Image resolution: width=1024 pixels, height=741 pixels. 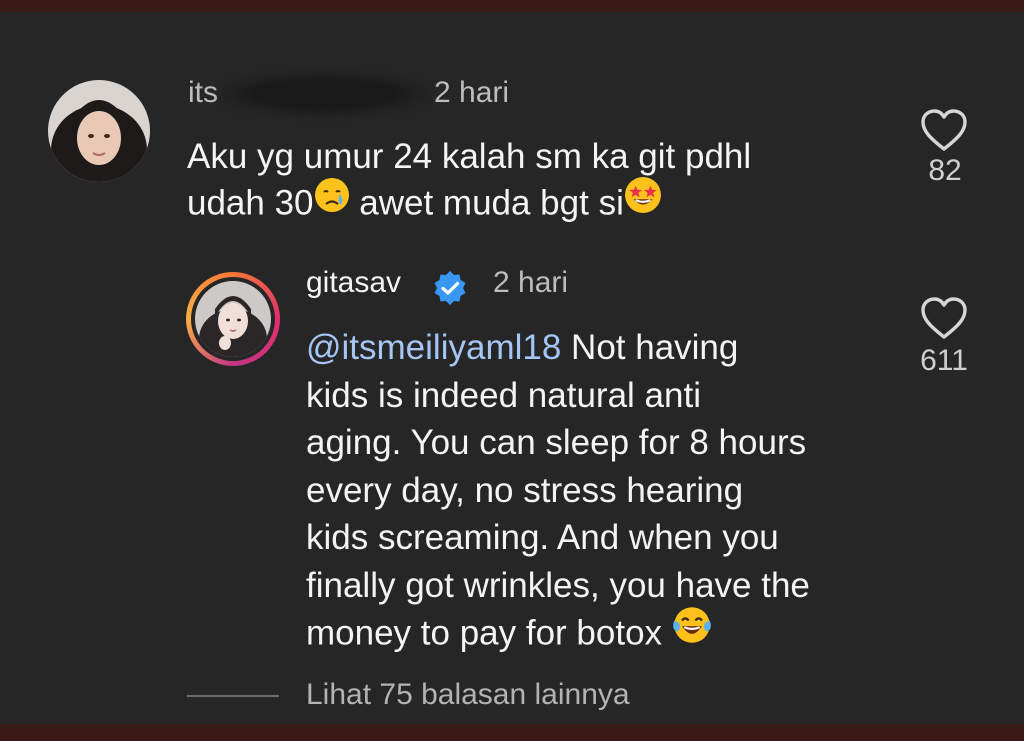 What do you see at coordinates (233, 319) in the screenshot?
I see `replier-avatar` at bounding box center [233, 319].